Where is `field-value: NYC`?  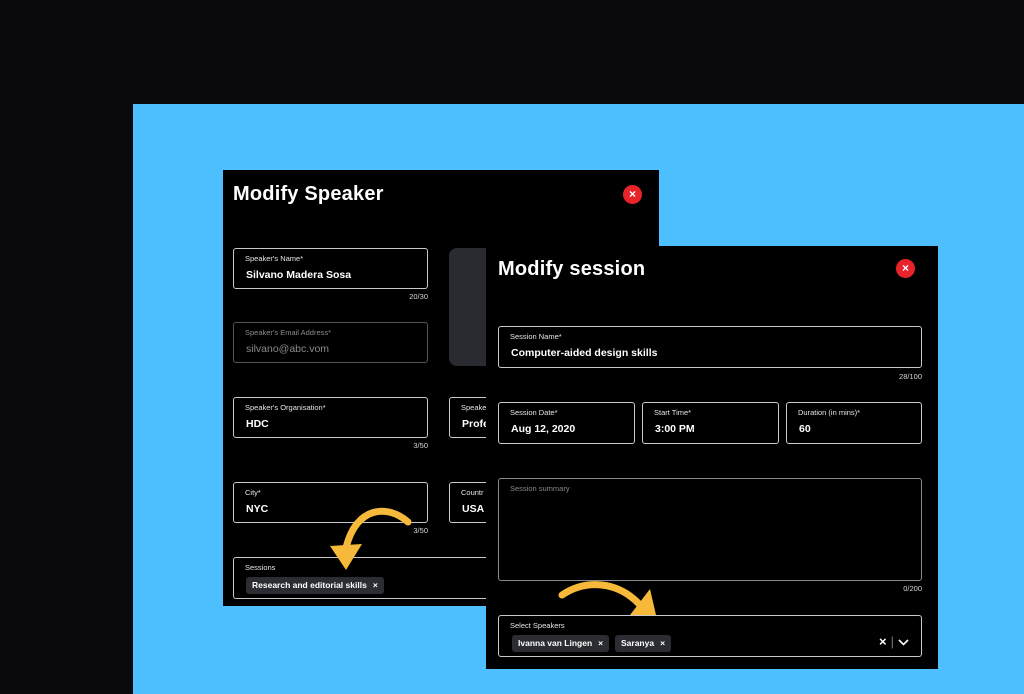 field-value: NYC is located at coordinates (257, 509).